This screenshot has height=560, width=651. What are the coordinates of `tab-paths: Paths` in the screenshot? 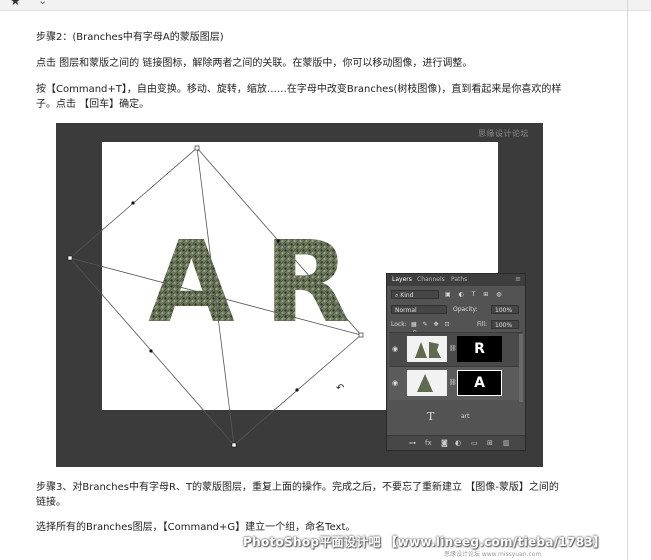 It's located at (459, 279).